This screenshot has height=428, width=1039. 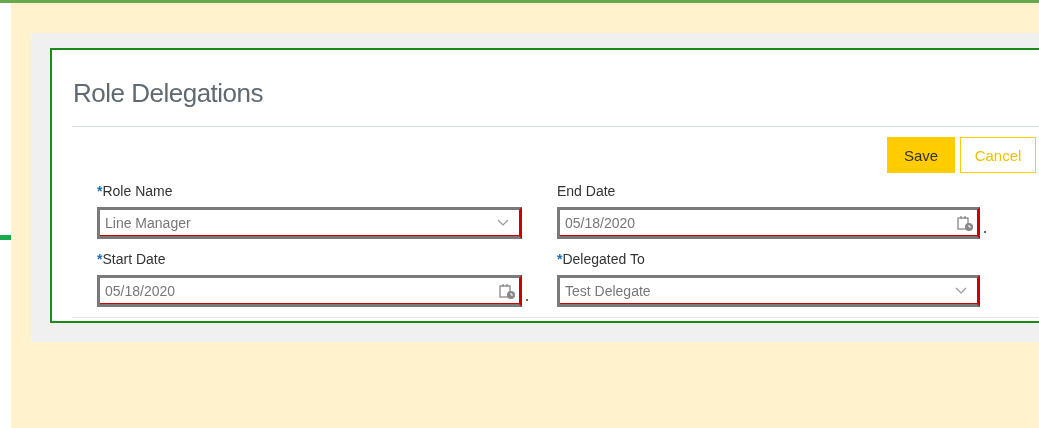 I want to click on field-label: Start Date, so click(x=134, y=259).